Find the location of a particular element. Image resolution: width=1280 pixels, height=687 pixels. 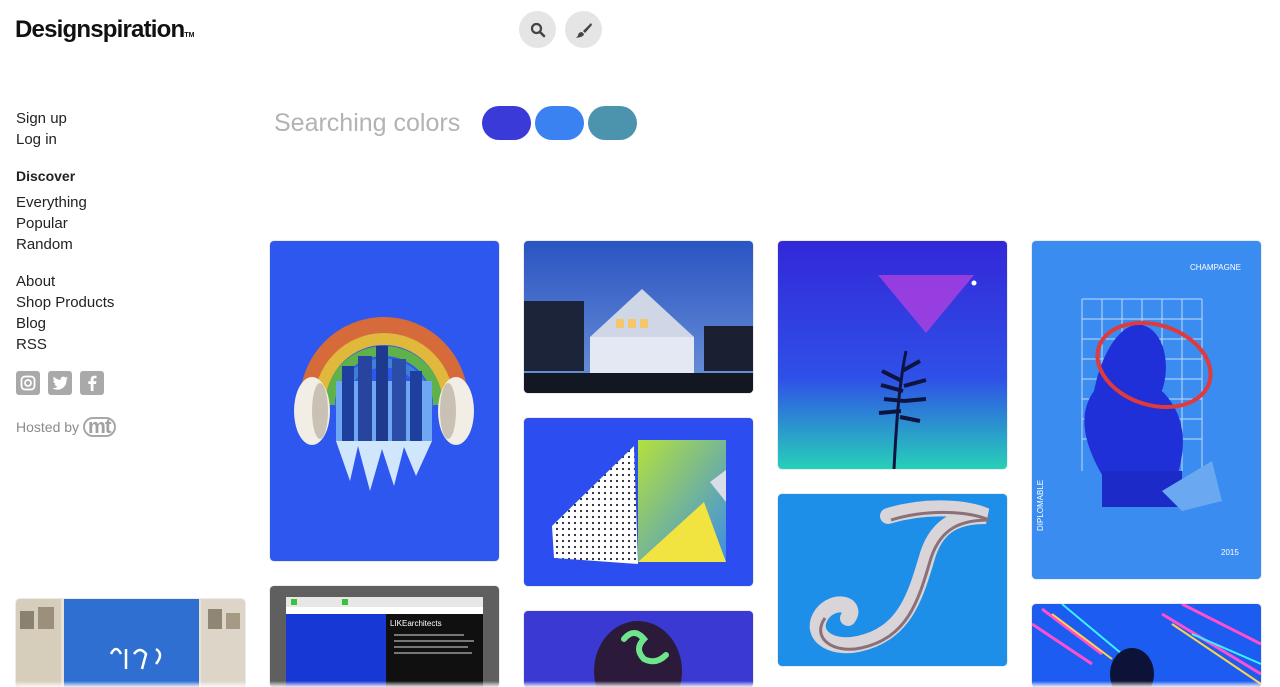

discover-heading: Discover is located at coordinates (46, 176).